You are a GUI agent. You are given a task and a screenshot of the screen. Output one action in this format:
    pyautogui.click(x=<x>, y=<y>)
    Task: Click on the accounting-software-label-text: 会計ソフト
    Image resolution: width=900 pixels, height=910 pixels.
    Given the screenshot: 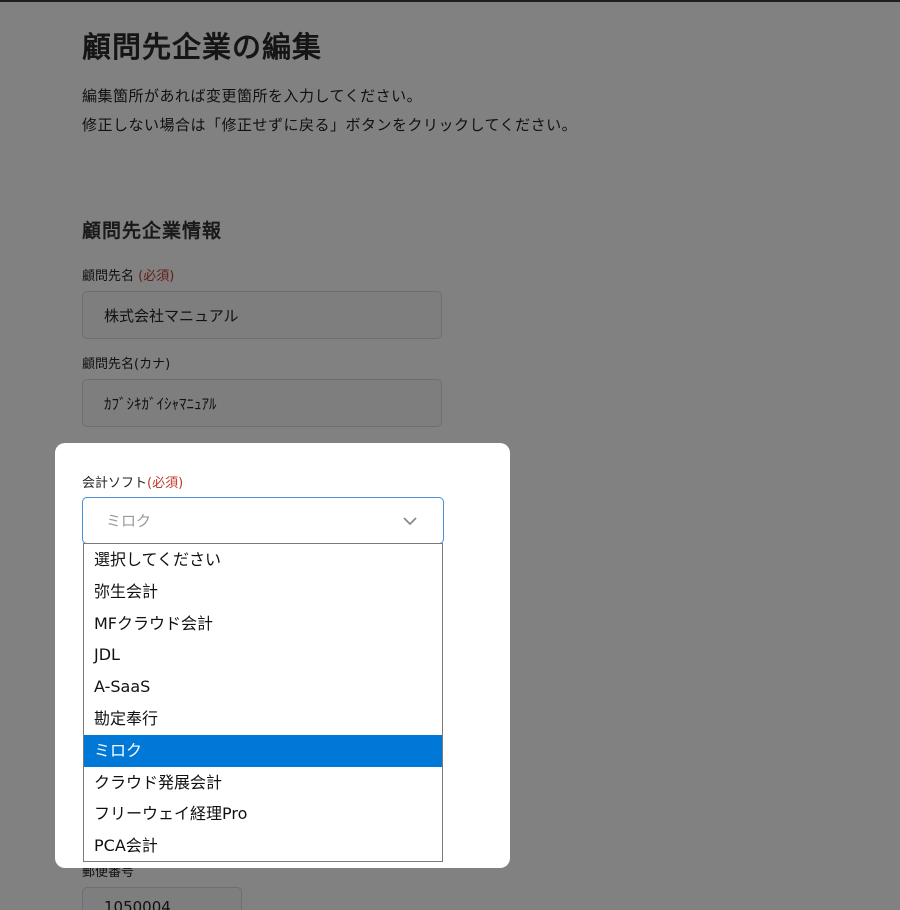 What is the action you would take?
    pyautogui.click(x=115, y=483)
    